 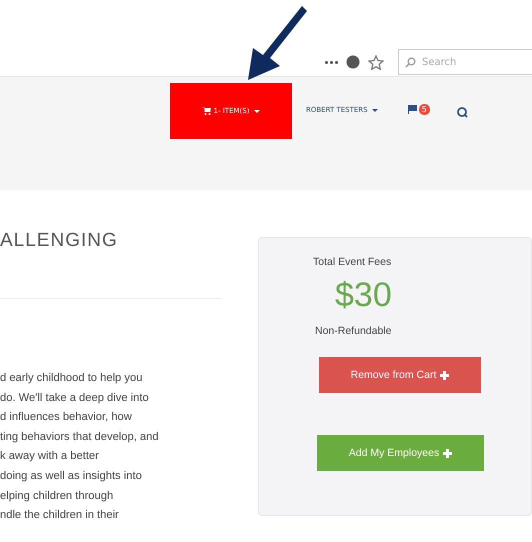 I want to click on description-text: do. We'll take a deep dive into, so click(x=75, y=398).